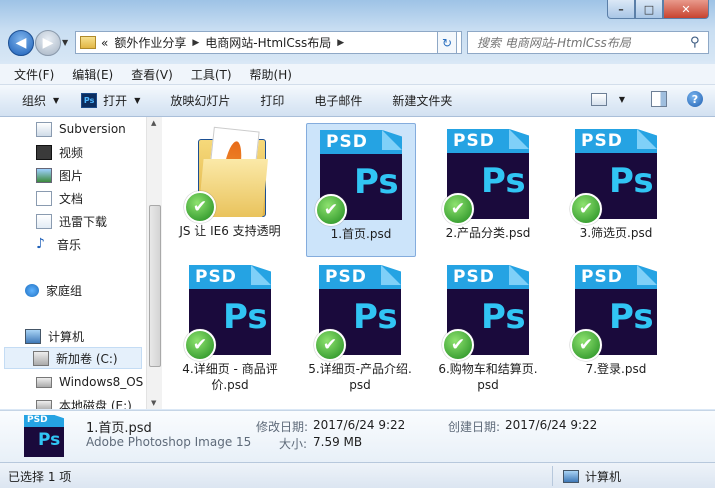 The height and width of the screenshot is (488, 715). I want to click on created-value: 2017/6/24 9:22, so click(551, 425).